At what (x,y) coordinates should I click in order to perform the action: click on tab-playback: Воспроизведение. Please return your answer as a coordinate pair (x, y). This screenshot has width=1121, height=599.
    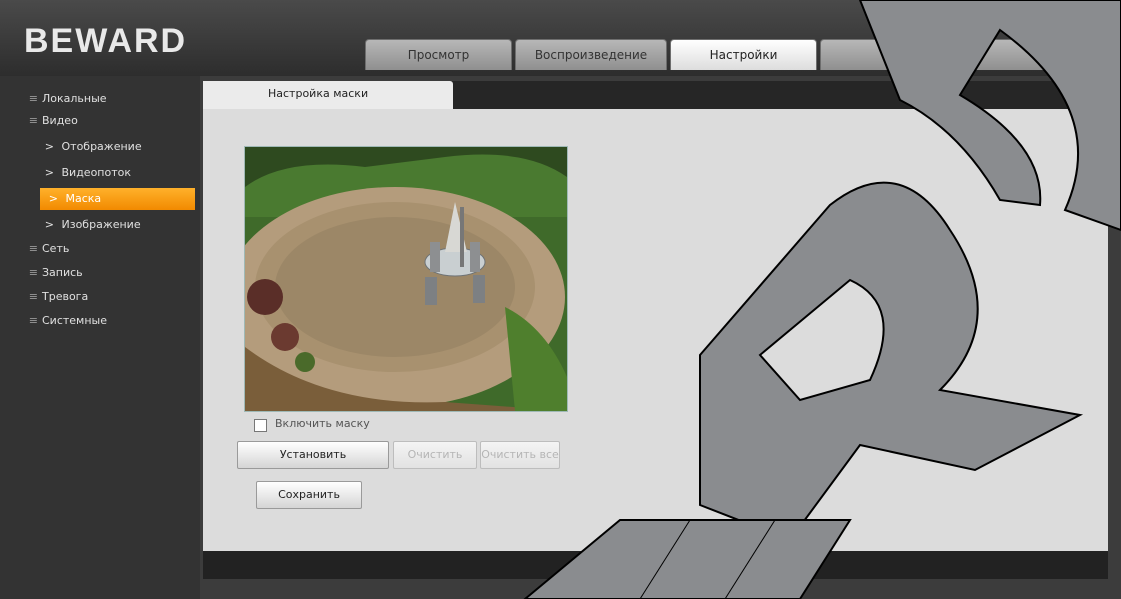
    Looking at the image, I should click on (591, 54).